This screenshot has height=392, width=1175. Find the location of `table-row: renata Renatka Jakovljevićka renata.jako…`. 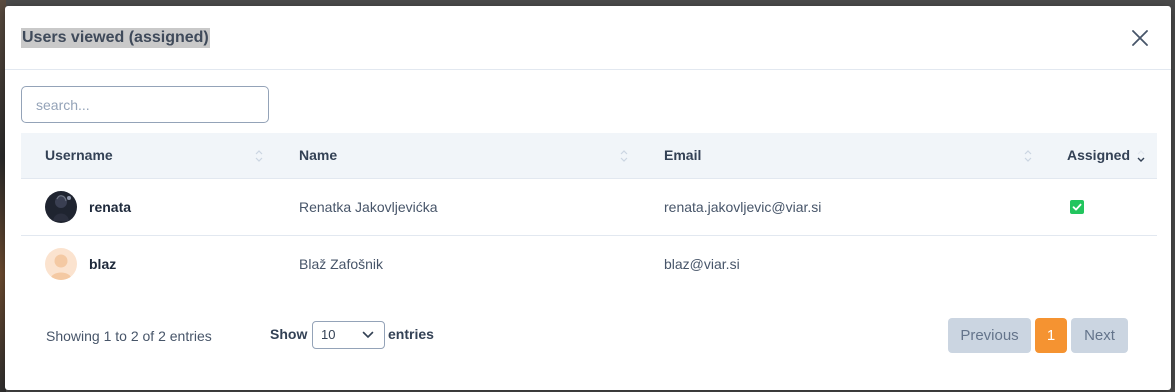

table-row: renata Renatka Jakovljevićka renata.jako… is located at coordinates (589, 207).